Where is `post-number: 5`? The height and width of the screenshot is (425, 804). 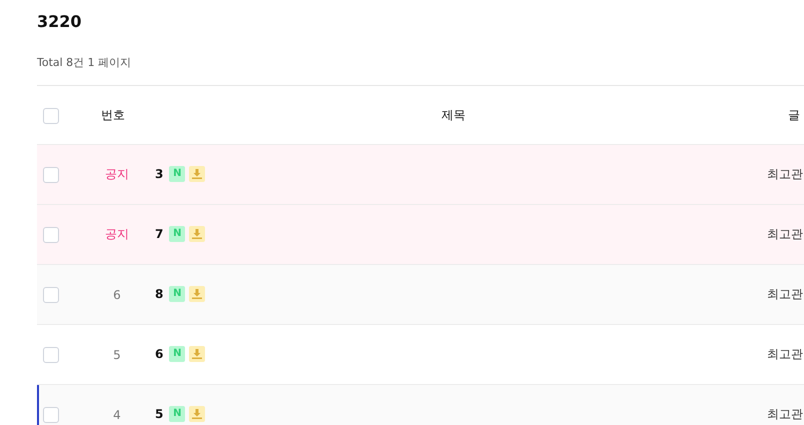
post-number: 5 is located at coordinates (117, 355).